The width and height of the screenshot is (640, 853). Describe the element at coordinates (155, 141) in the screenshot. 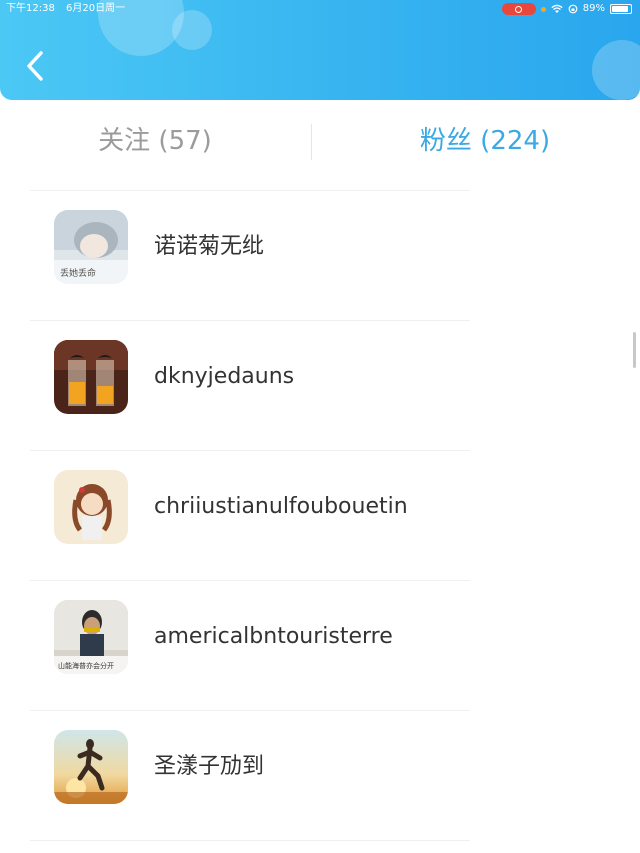

I see `tab-following: 关注 (57)` at that location.